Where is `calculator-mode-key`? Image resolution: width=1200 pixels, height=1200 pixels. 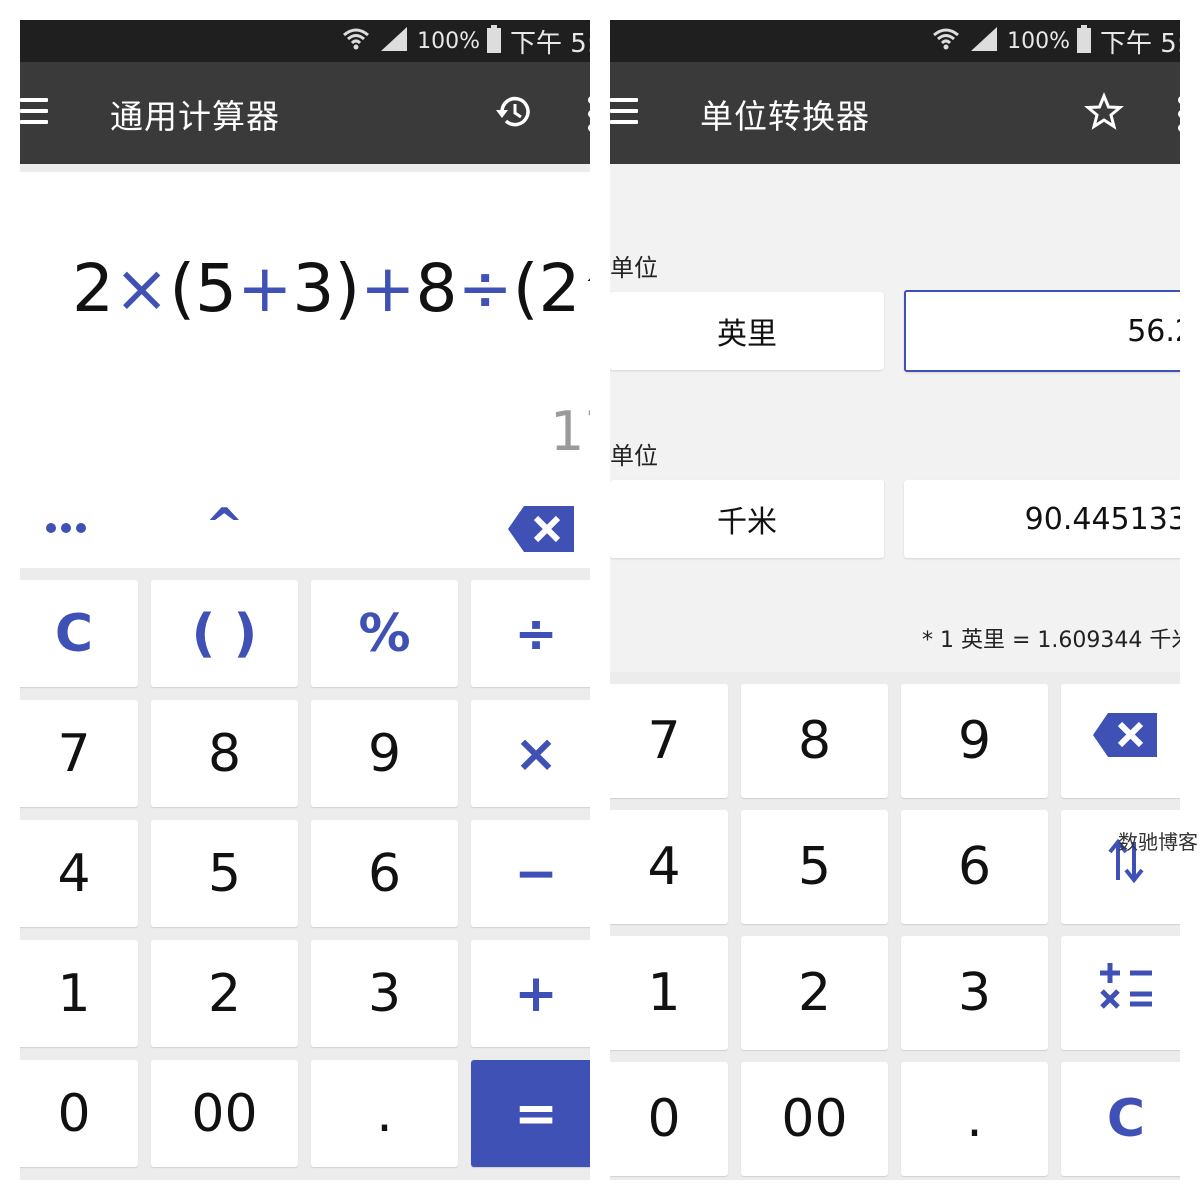
calculator-mode-key is located at coordinates (1120, 993).